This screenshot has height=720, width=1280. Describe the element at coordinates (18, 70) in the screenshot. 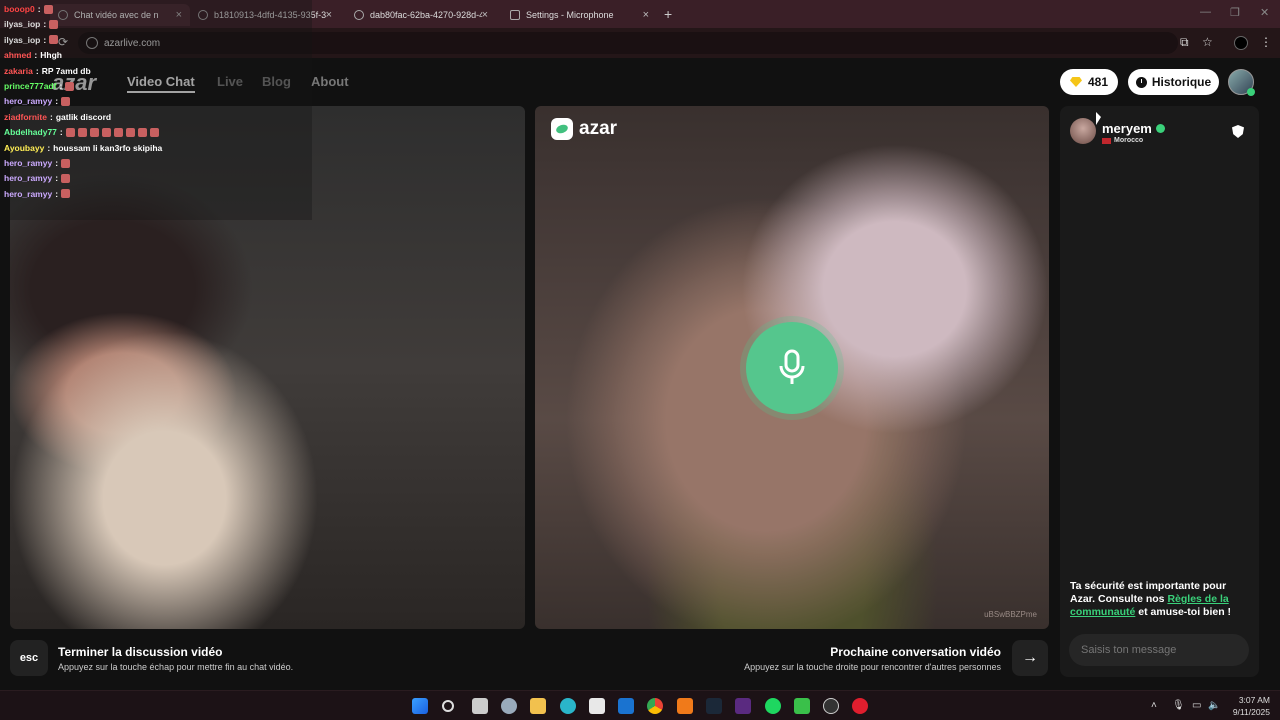

I see `chat-username: zakaria` at that location.